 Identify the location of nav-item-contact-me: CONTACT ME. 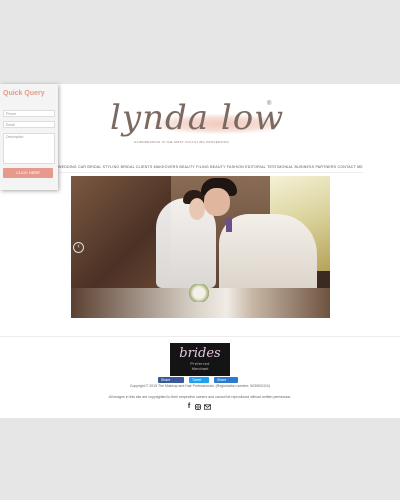
(349, 167).